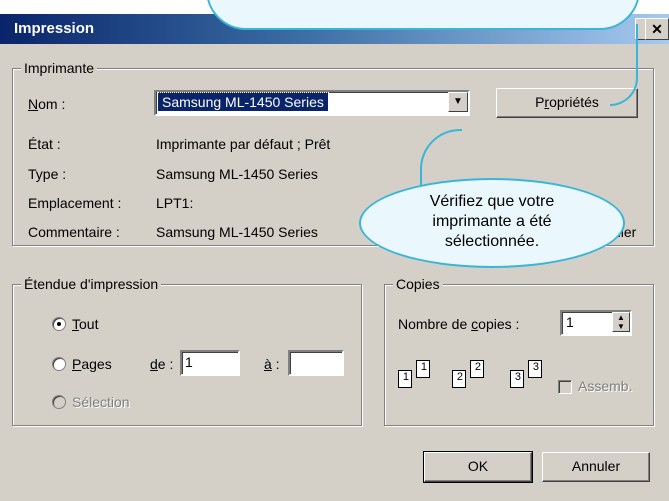 Image resolution: width=669 pixels, height=501 pixels. Describe the element at coordinates (47, 104) in the screenshot. I see `name-label: Nom :` at that location.